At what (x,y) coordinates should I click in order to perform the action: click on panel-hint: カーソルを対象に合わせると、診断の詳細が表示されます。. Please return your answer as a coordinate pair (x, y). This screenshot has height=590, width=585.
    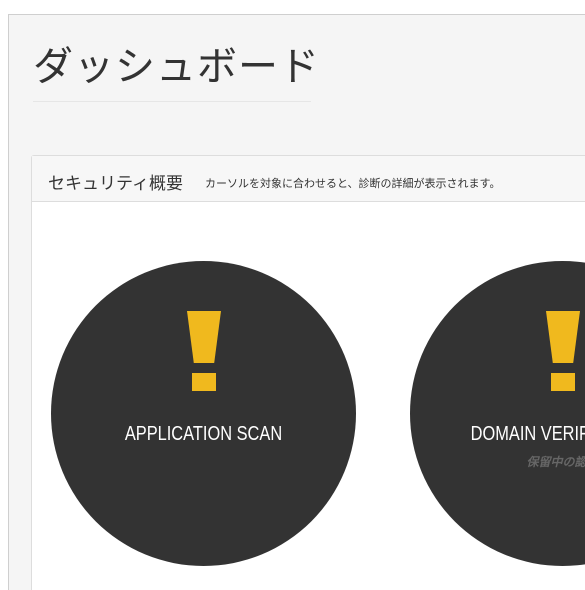
    Looking at the image, I should click on (353, 183).